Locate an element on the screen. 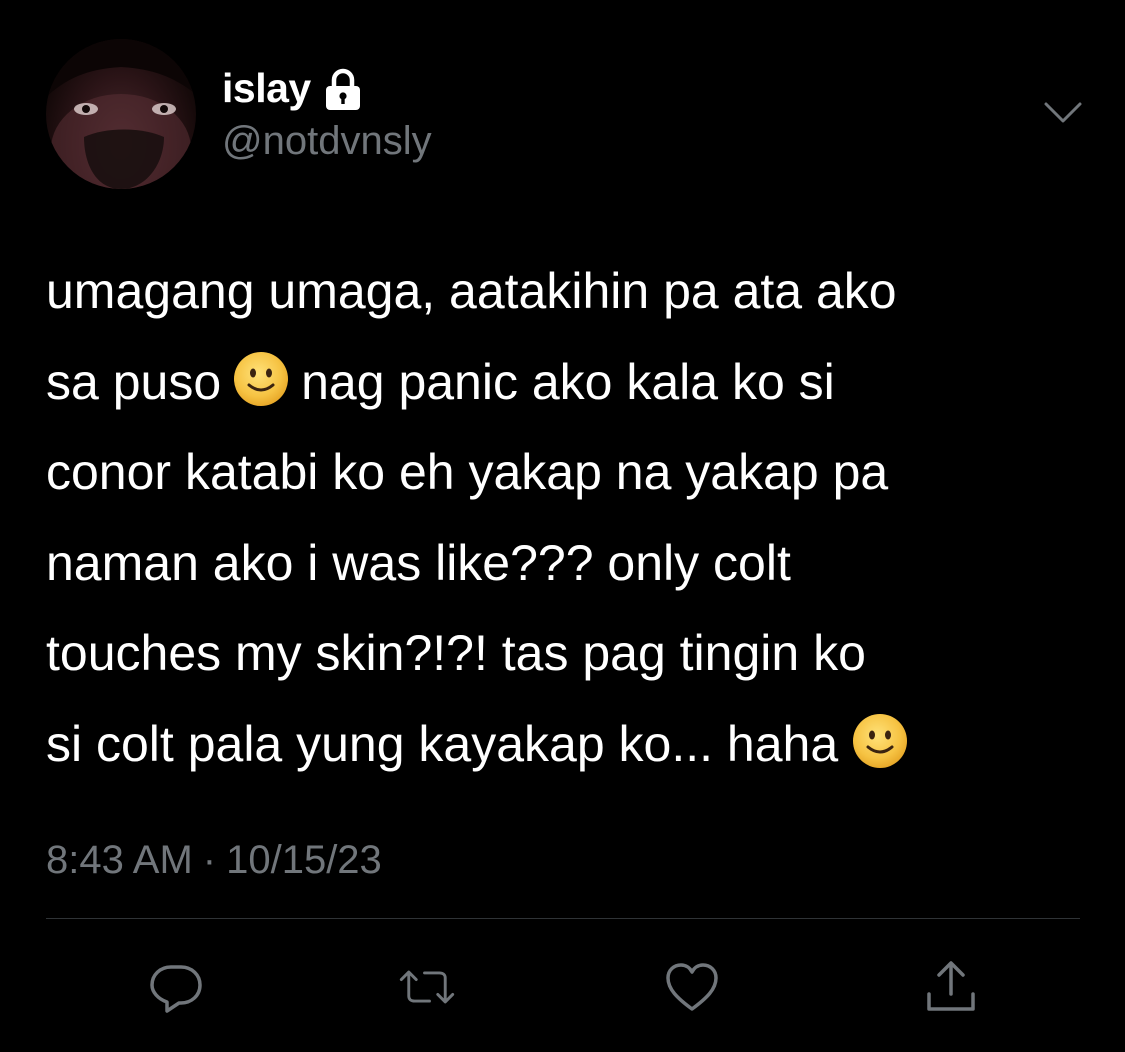  tweet-text-segment: umagang umaga, aatakihin pa ata ako is located at coordinates (471, 291).